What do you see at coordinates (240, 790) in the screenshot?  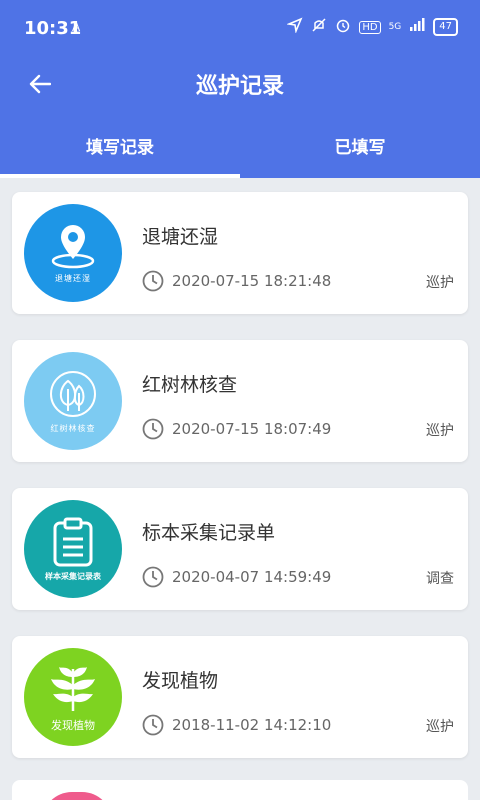 I see `list-item-partial` at bounding box center [240, 790].